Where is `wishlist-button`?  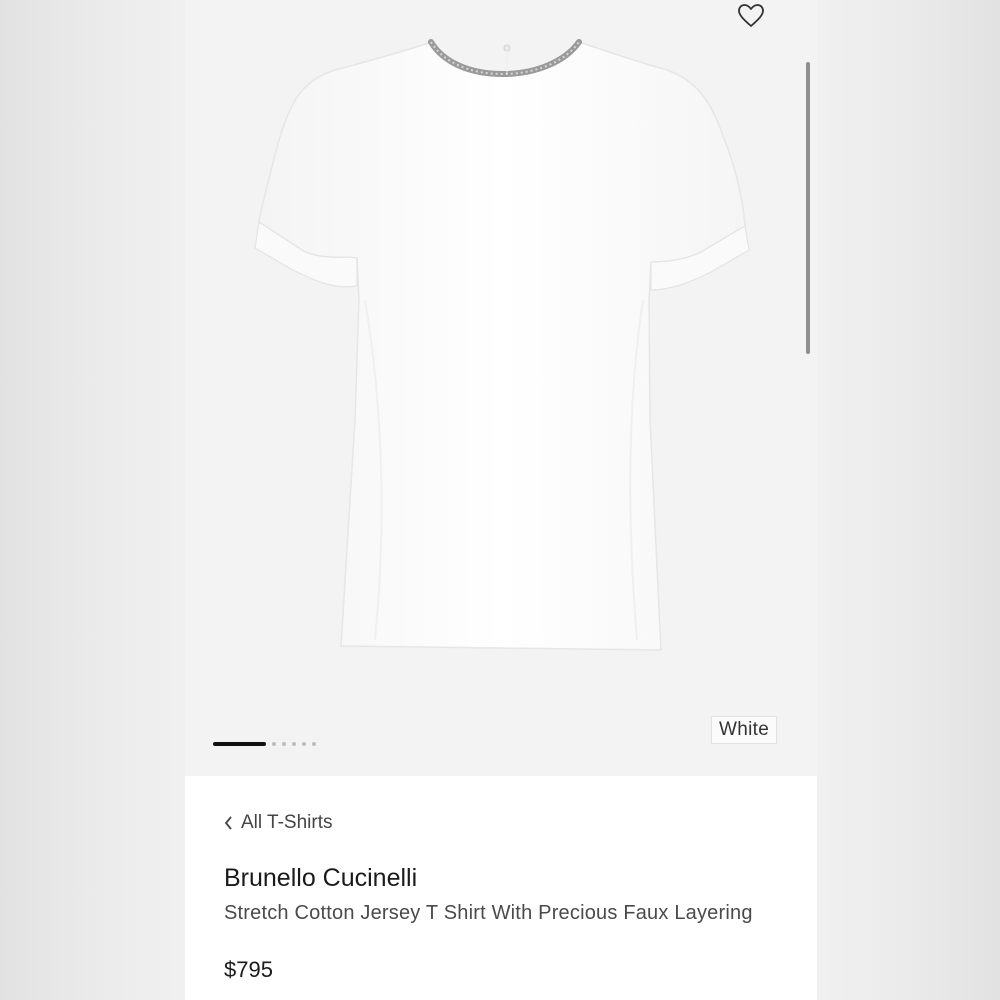
wishlist-button is located at coordinates (751, 16).